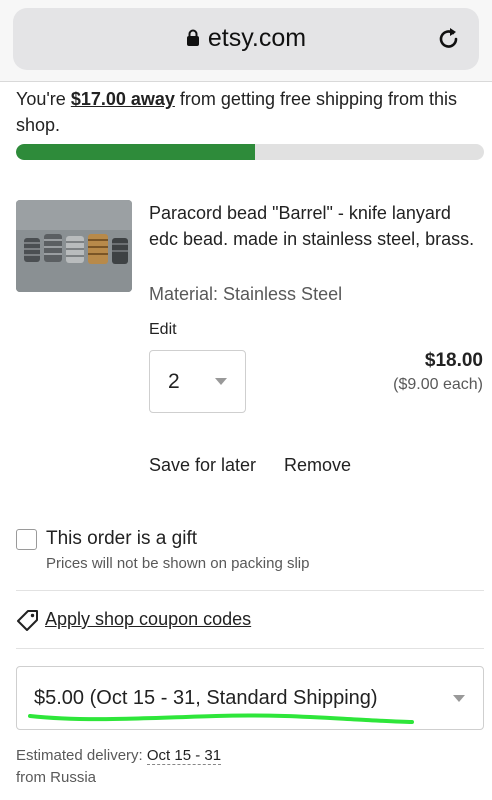  Describe the element at coordinates (26, 539) in the screenshot. I see `gift-checkbox` at that location.